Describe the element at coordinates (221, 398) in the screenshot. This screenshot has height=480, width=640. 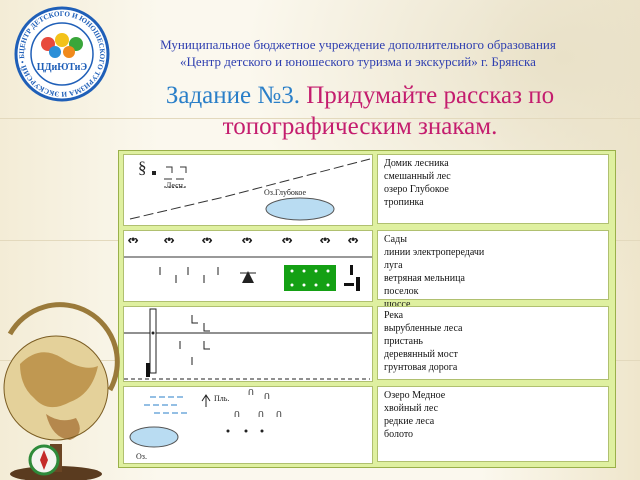
I see `map-label-pine: Пль.` at that location.